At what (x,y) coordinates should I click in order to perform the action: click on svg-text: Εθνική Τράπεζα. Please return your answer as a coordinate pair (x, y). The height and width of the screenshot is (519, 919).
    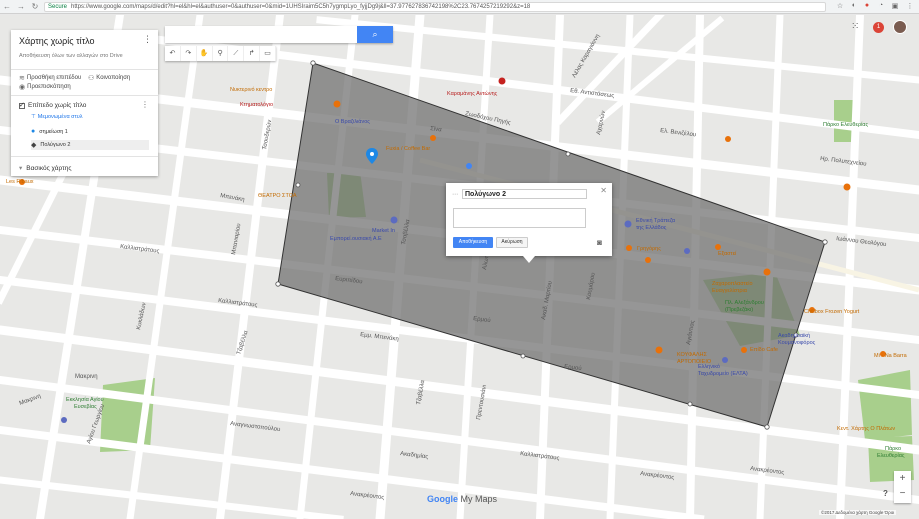
    Looking at the image, I should click on (656, 220).